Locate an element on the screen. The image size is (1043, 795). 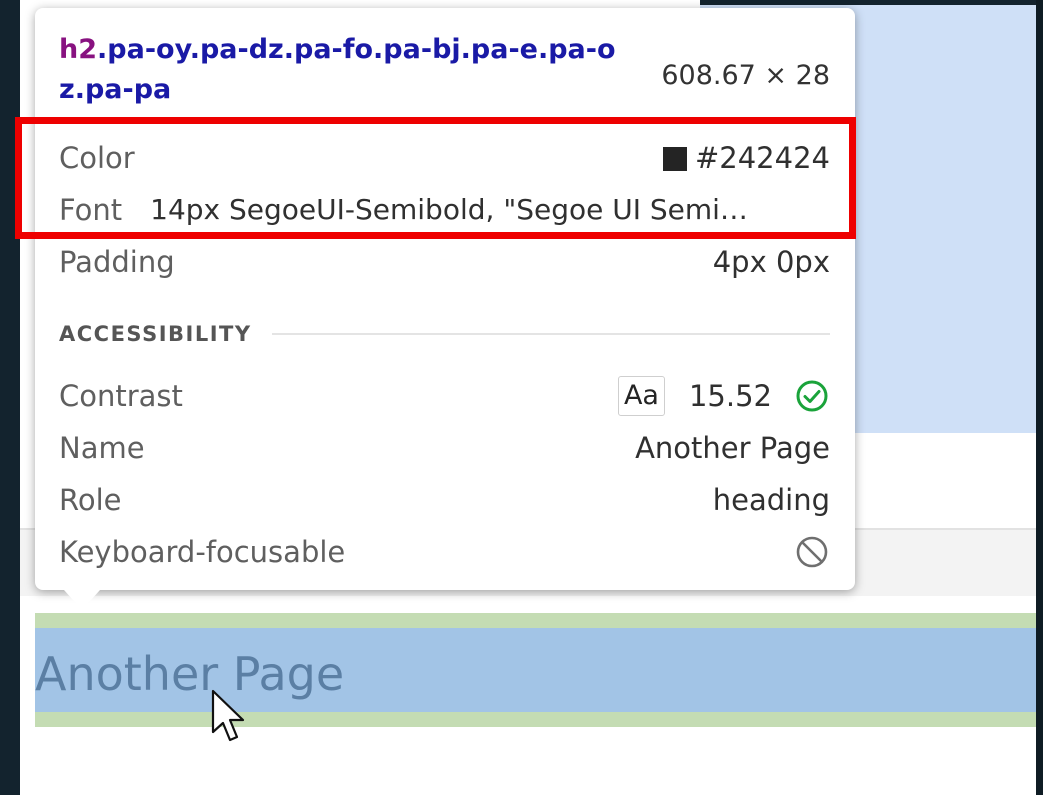
tooltip-arrow is located at coordinates (82, 600).